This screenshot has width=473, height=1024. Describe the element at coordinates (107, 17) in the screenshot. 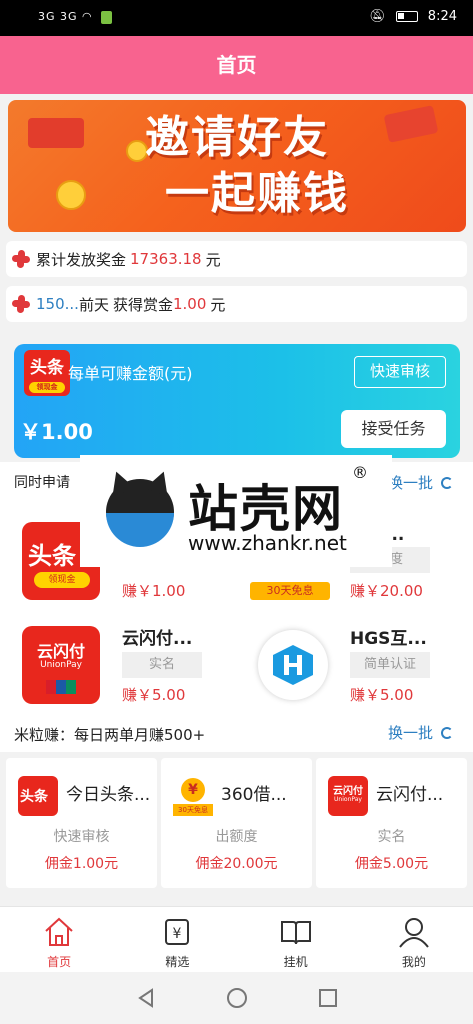

I see `battery-saver-icon` at that location.